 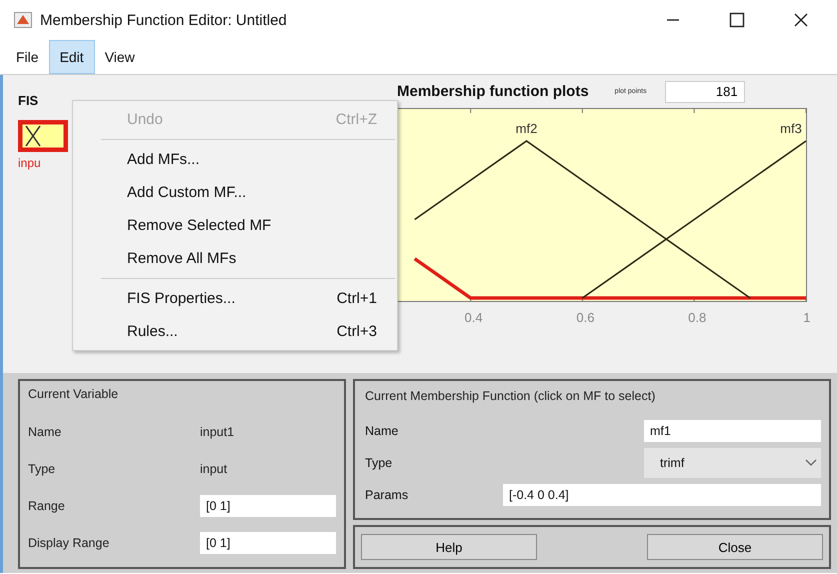 What do you see at coordinates (704, 91) in the screenshot?
I see `points-field: 181` at bounding box center [704, 91].